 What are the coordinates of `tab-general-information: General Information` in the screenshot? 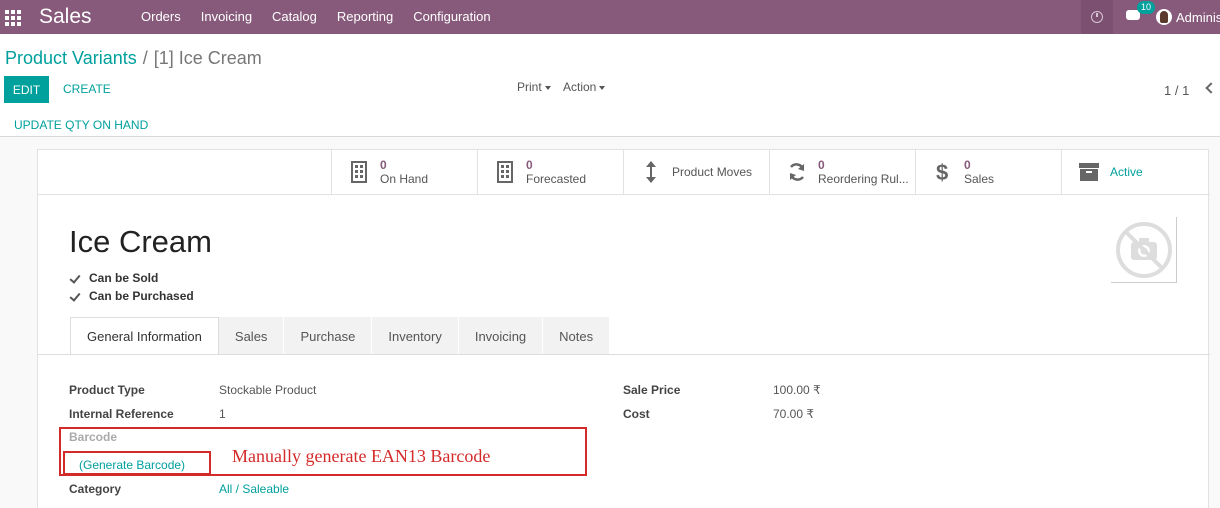 It's located at (144, 336).